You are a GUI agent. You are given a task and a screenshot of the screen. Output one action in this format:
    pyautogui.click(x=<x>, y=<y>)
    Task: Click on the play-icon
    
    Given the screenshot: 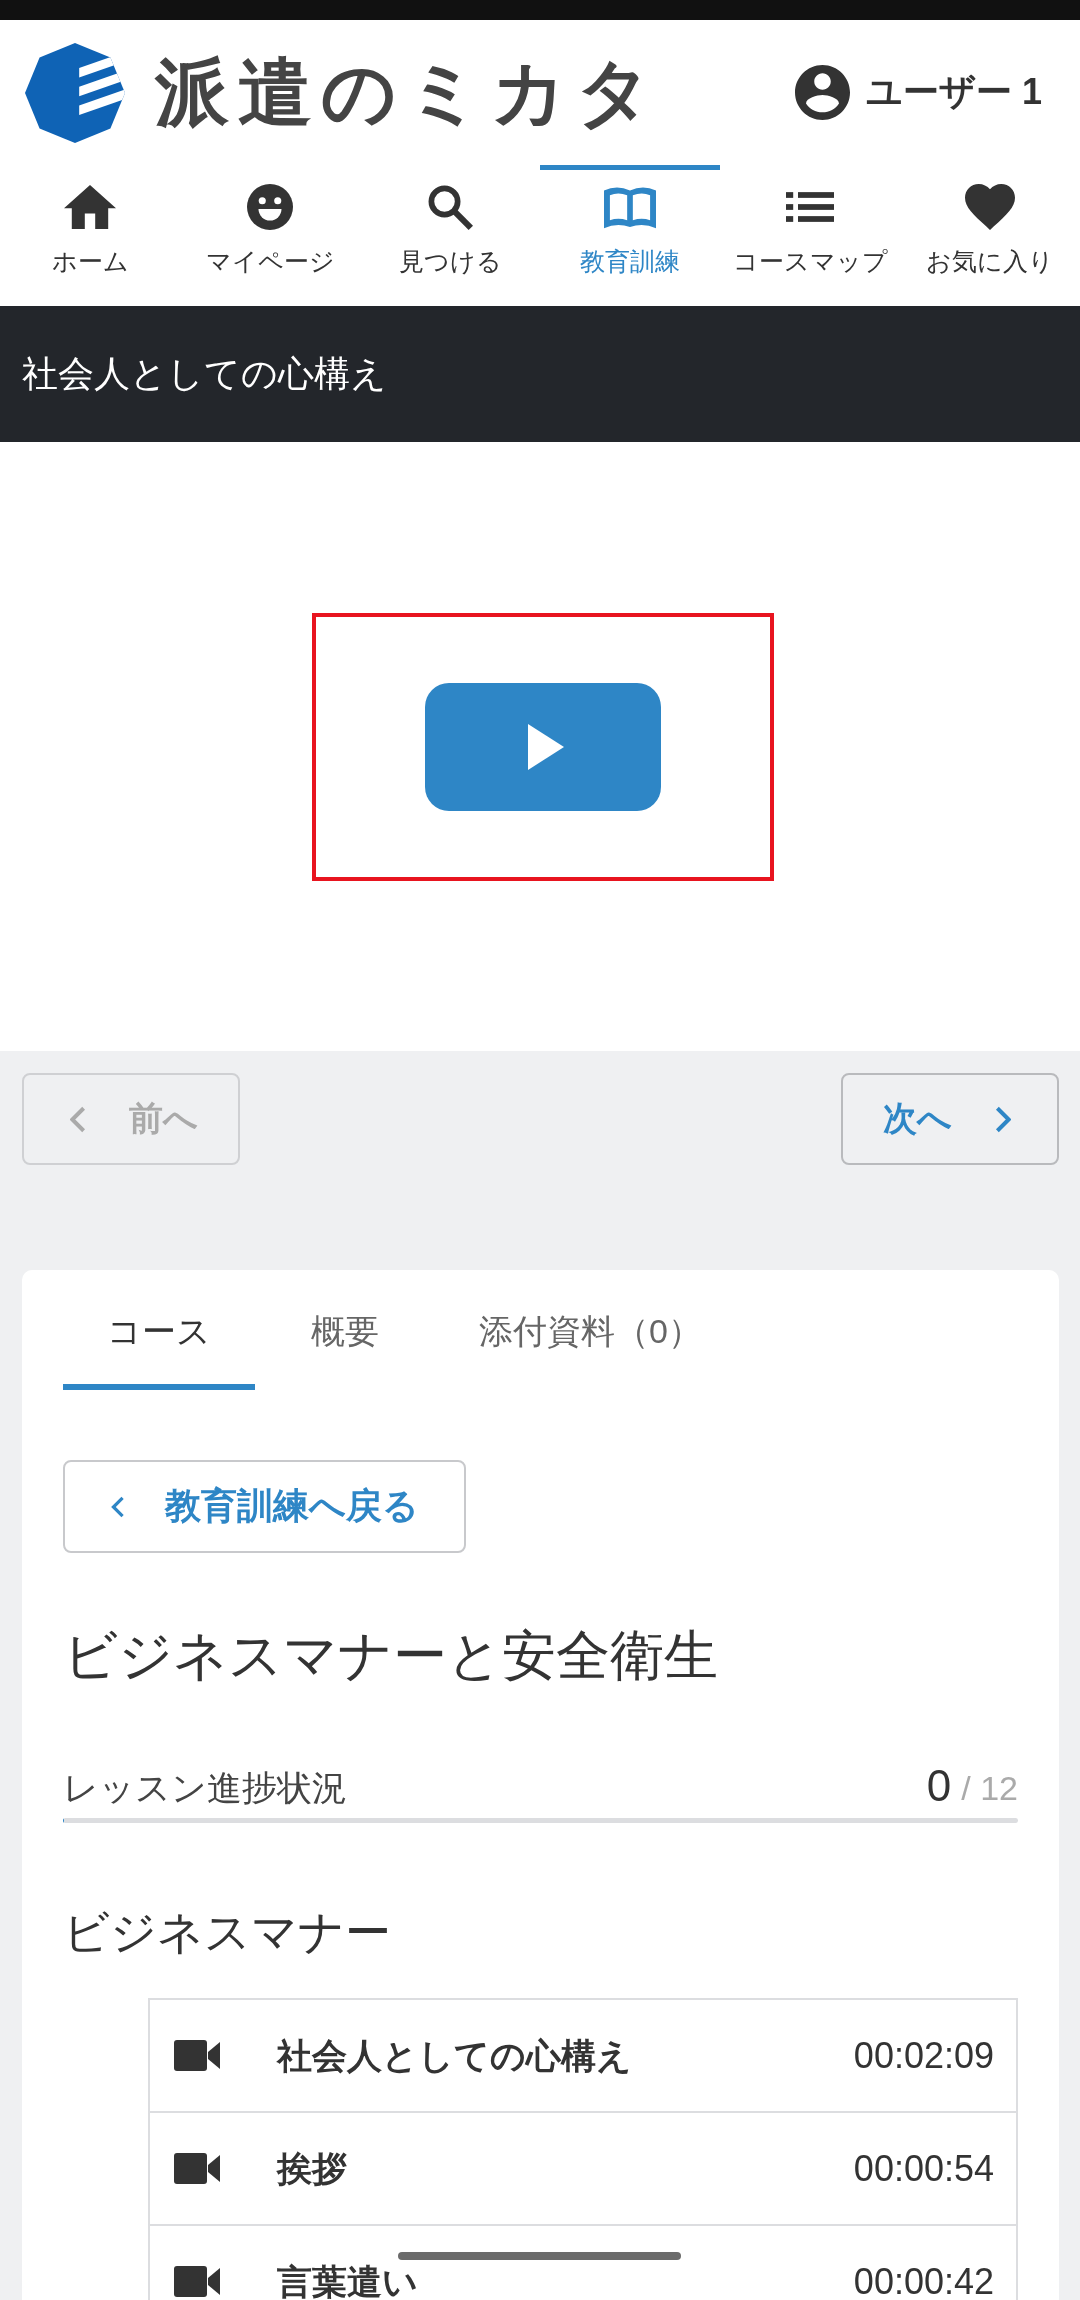 What is the action you would take?
    pyautogui.click(x=546, y=746)
    